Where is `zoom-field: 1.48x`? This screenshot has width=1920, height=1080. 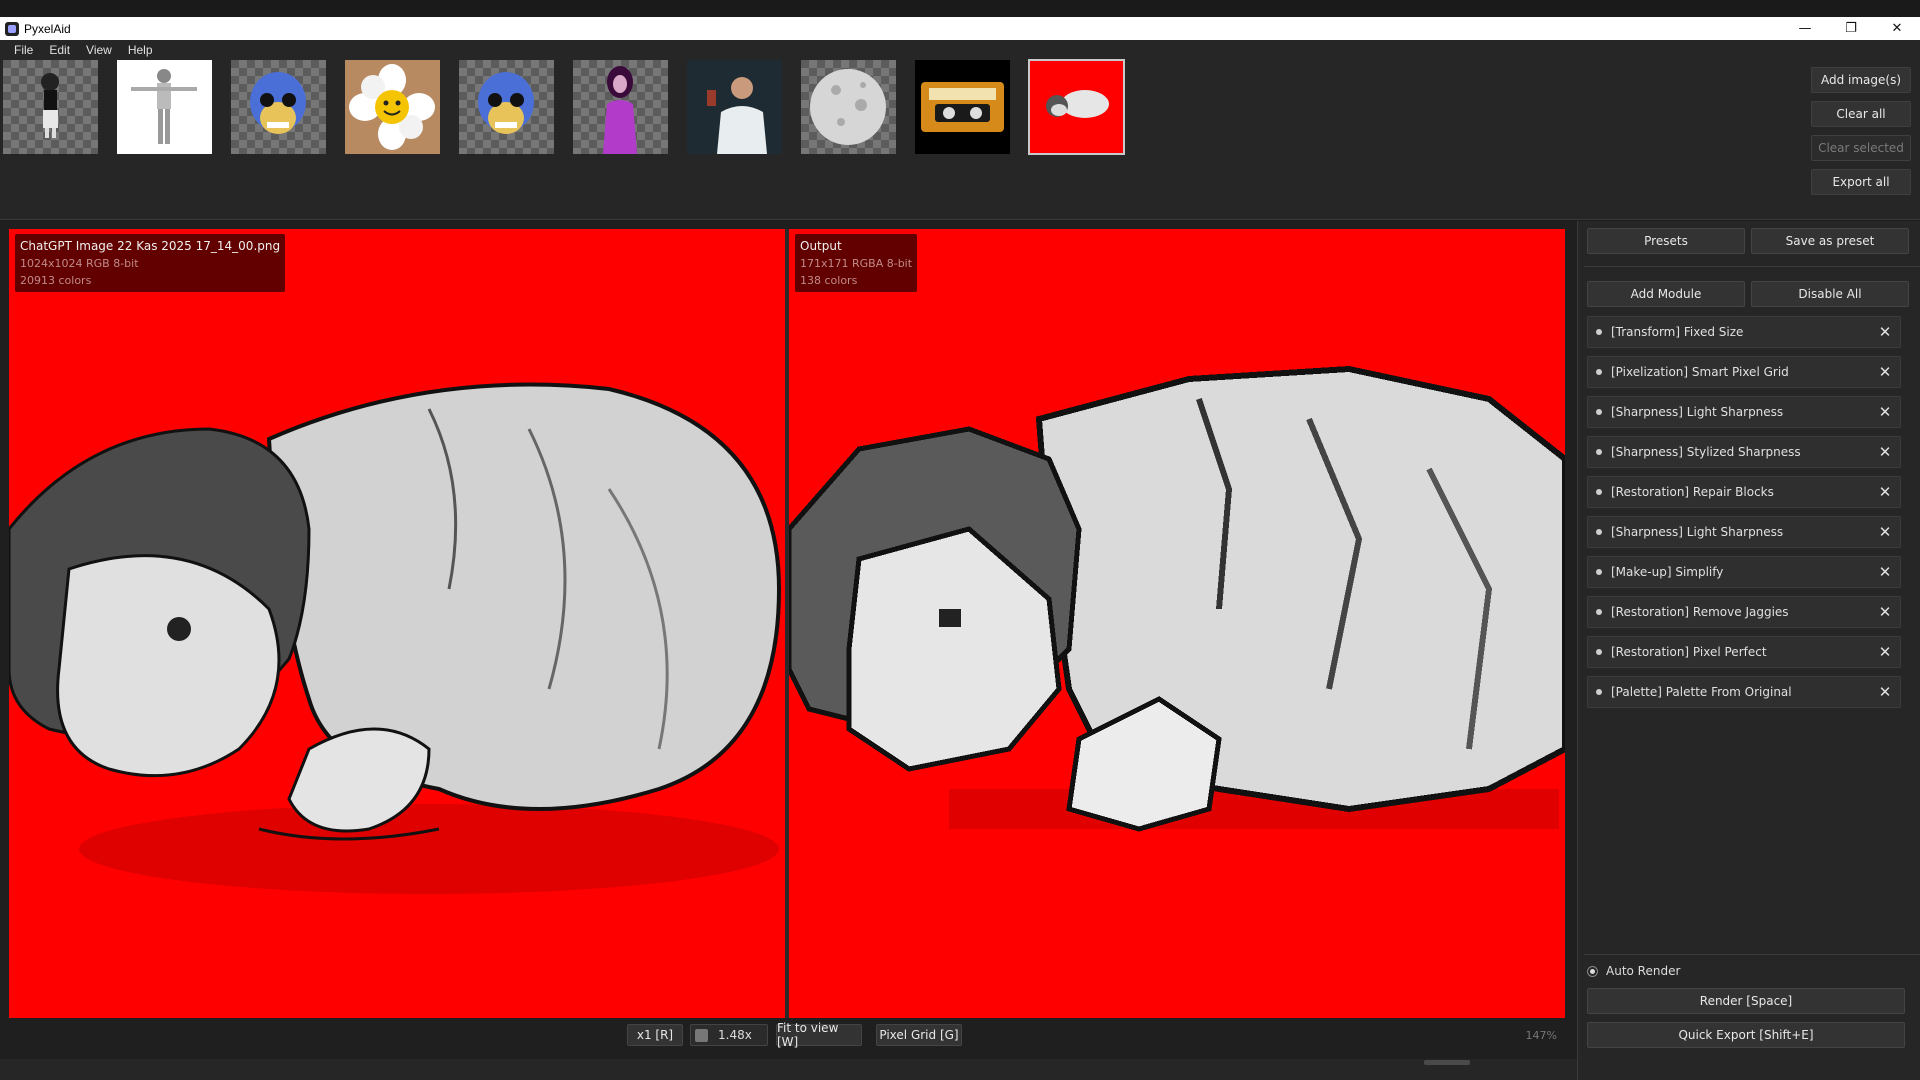 zoom-field: 1.48x is located at coordinates (729, 1035).